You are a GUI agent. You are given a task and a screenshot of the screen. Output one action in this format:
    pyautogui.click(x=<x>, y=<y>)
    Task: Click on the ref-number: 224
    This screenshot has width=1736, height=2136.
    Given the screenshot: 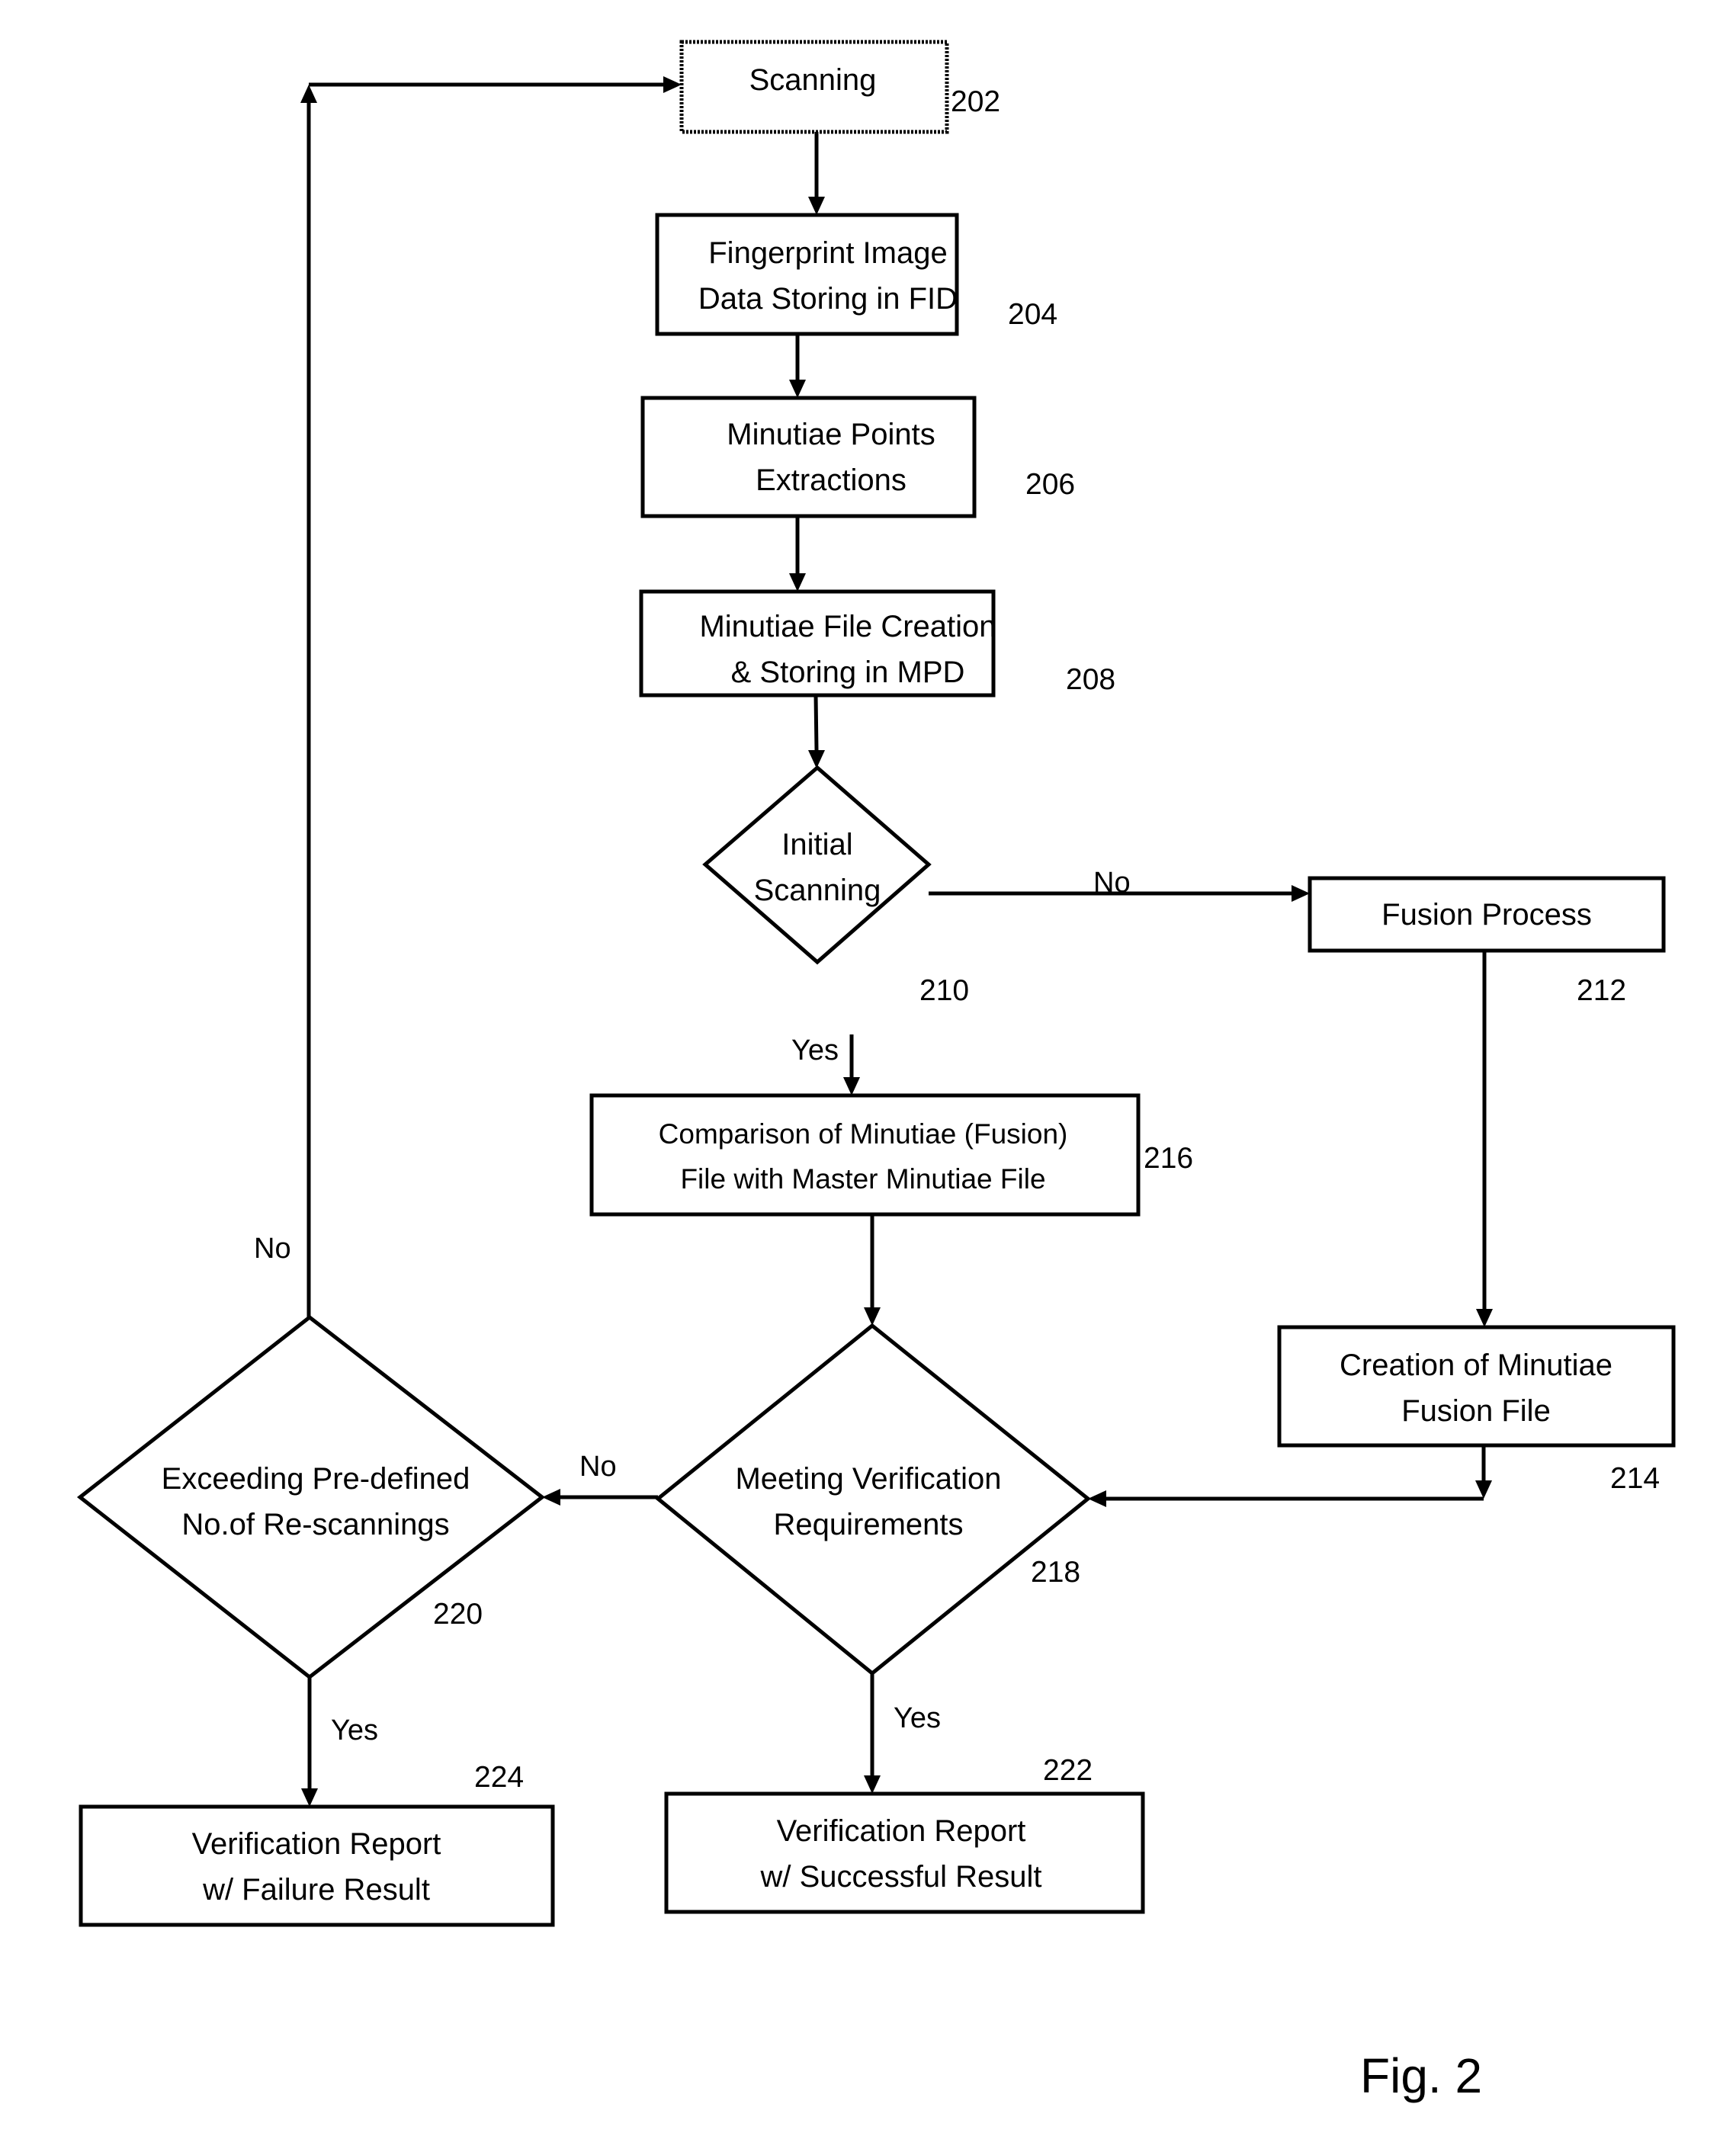 What is the action you would take?
    pyautogui.click(x=499, y=1778)
    